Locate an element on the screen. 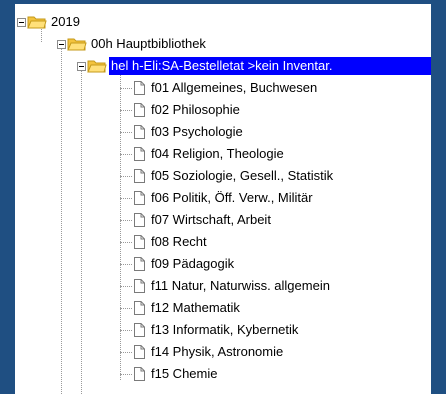 The height and width of the screenshot is (394, 446). tree-leaf-item: f05 Soziologie, Gesell., Statistik is located at coordinates (223, 176).